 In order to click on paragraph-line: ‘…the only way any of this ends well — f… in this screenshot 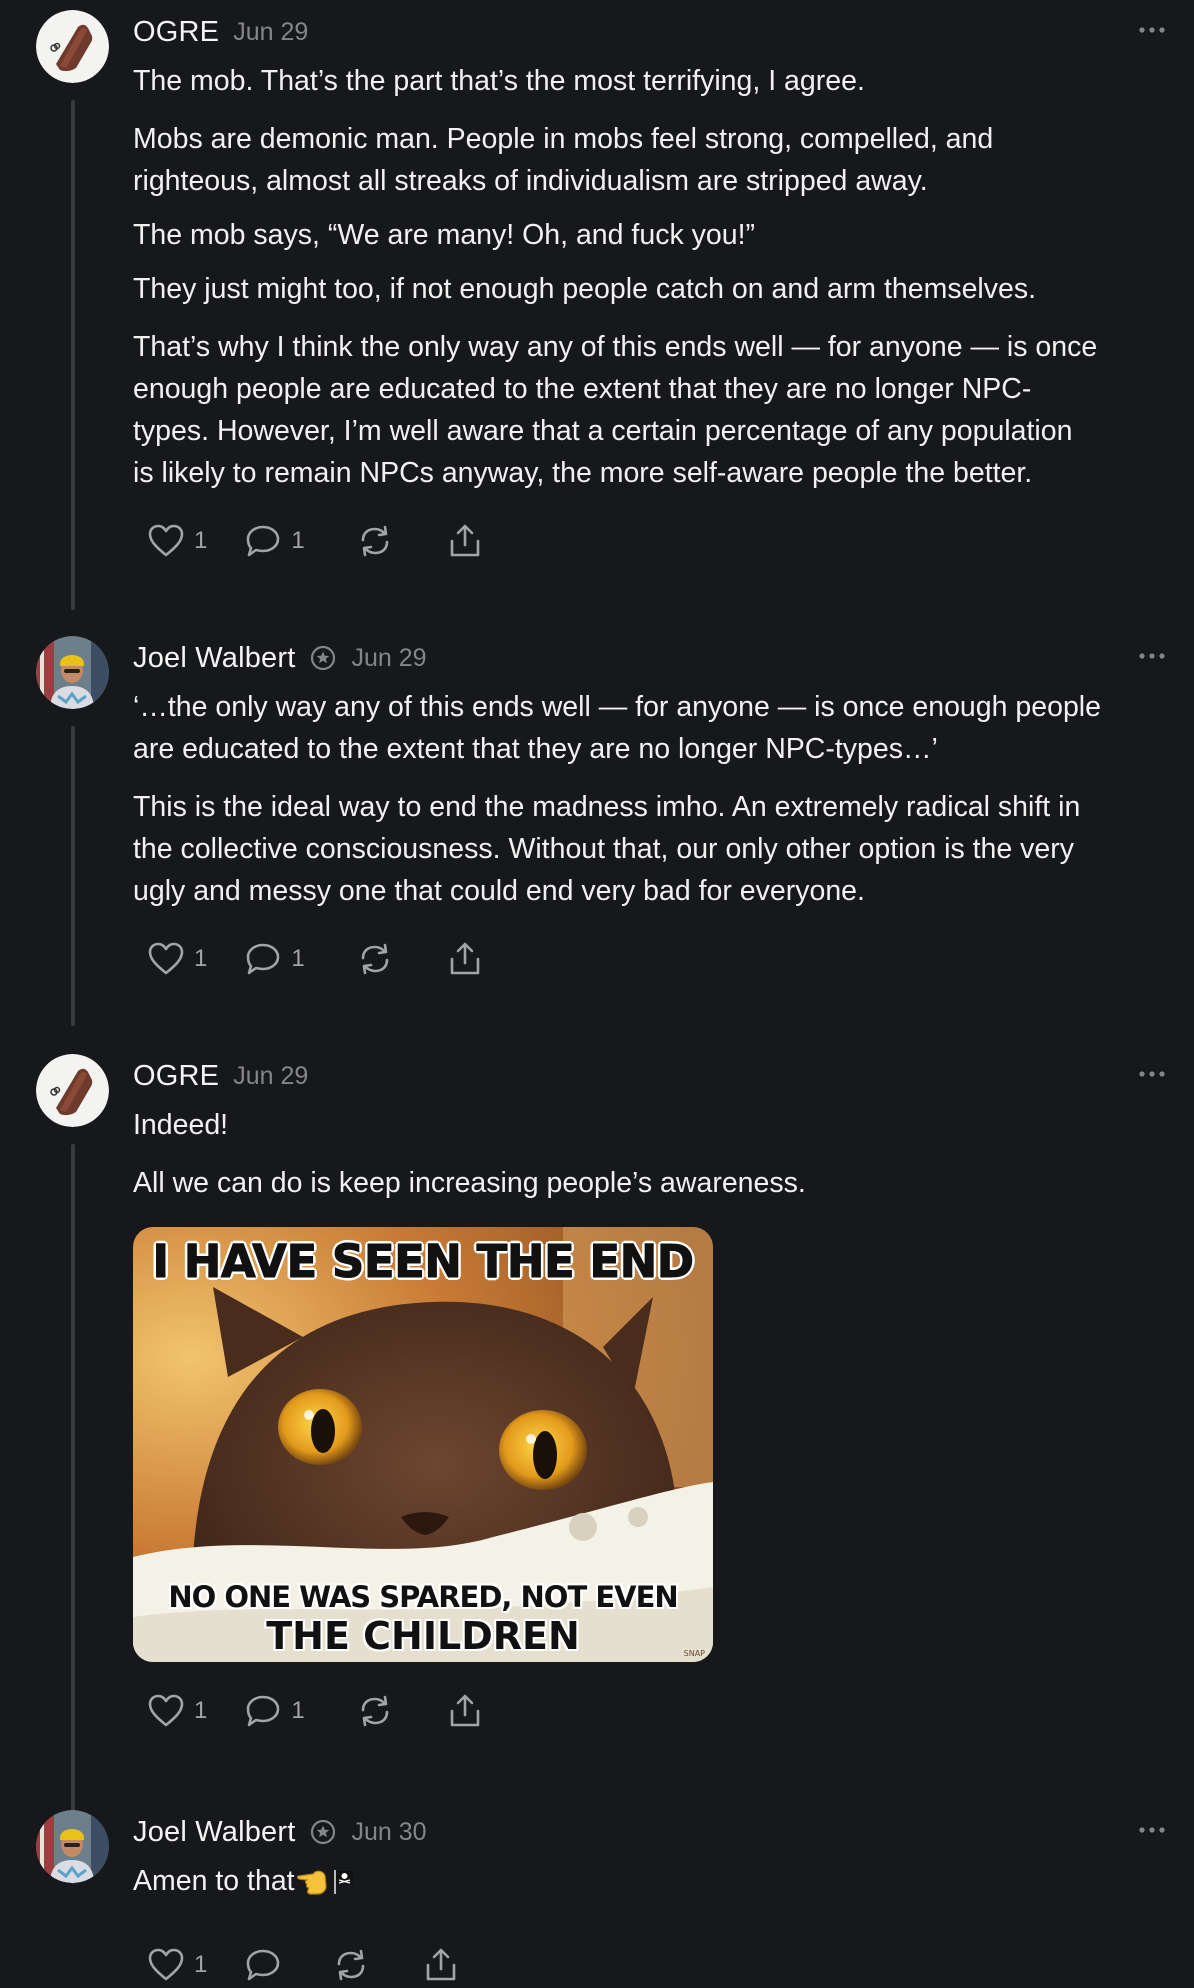, I will do `click(617, 707)`.